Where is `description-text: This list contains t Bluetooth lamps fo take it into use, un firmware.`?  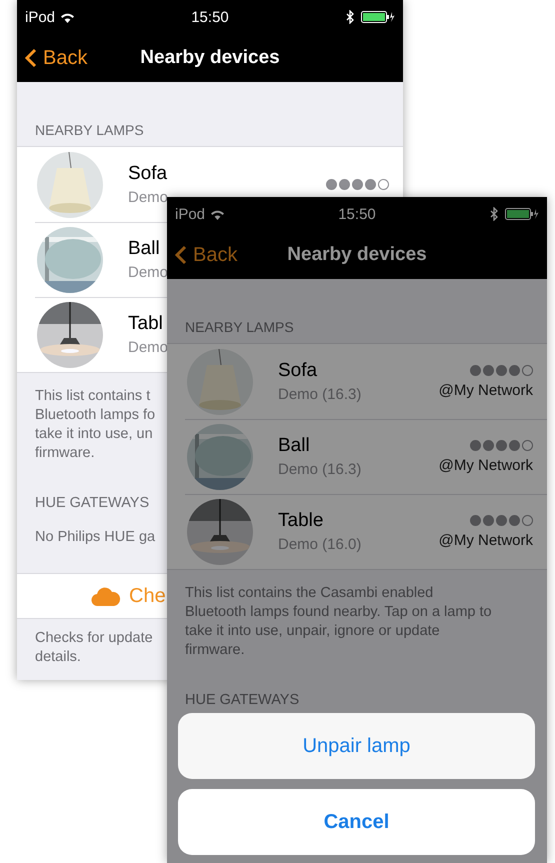
description-text: This list contains t Bluetooth lamps fo take it into use, un firmware. is located at coordinates (95, 425).